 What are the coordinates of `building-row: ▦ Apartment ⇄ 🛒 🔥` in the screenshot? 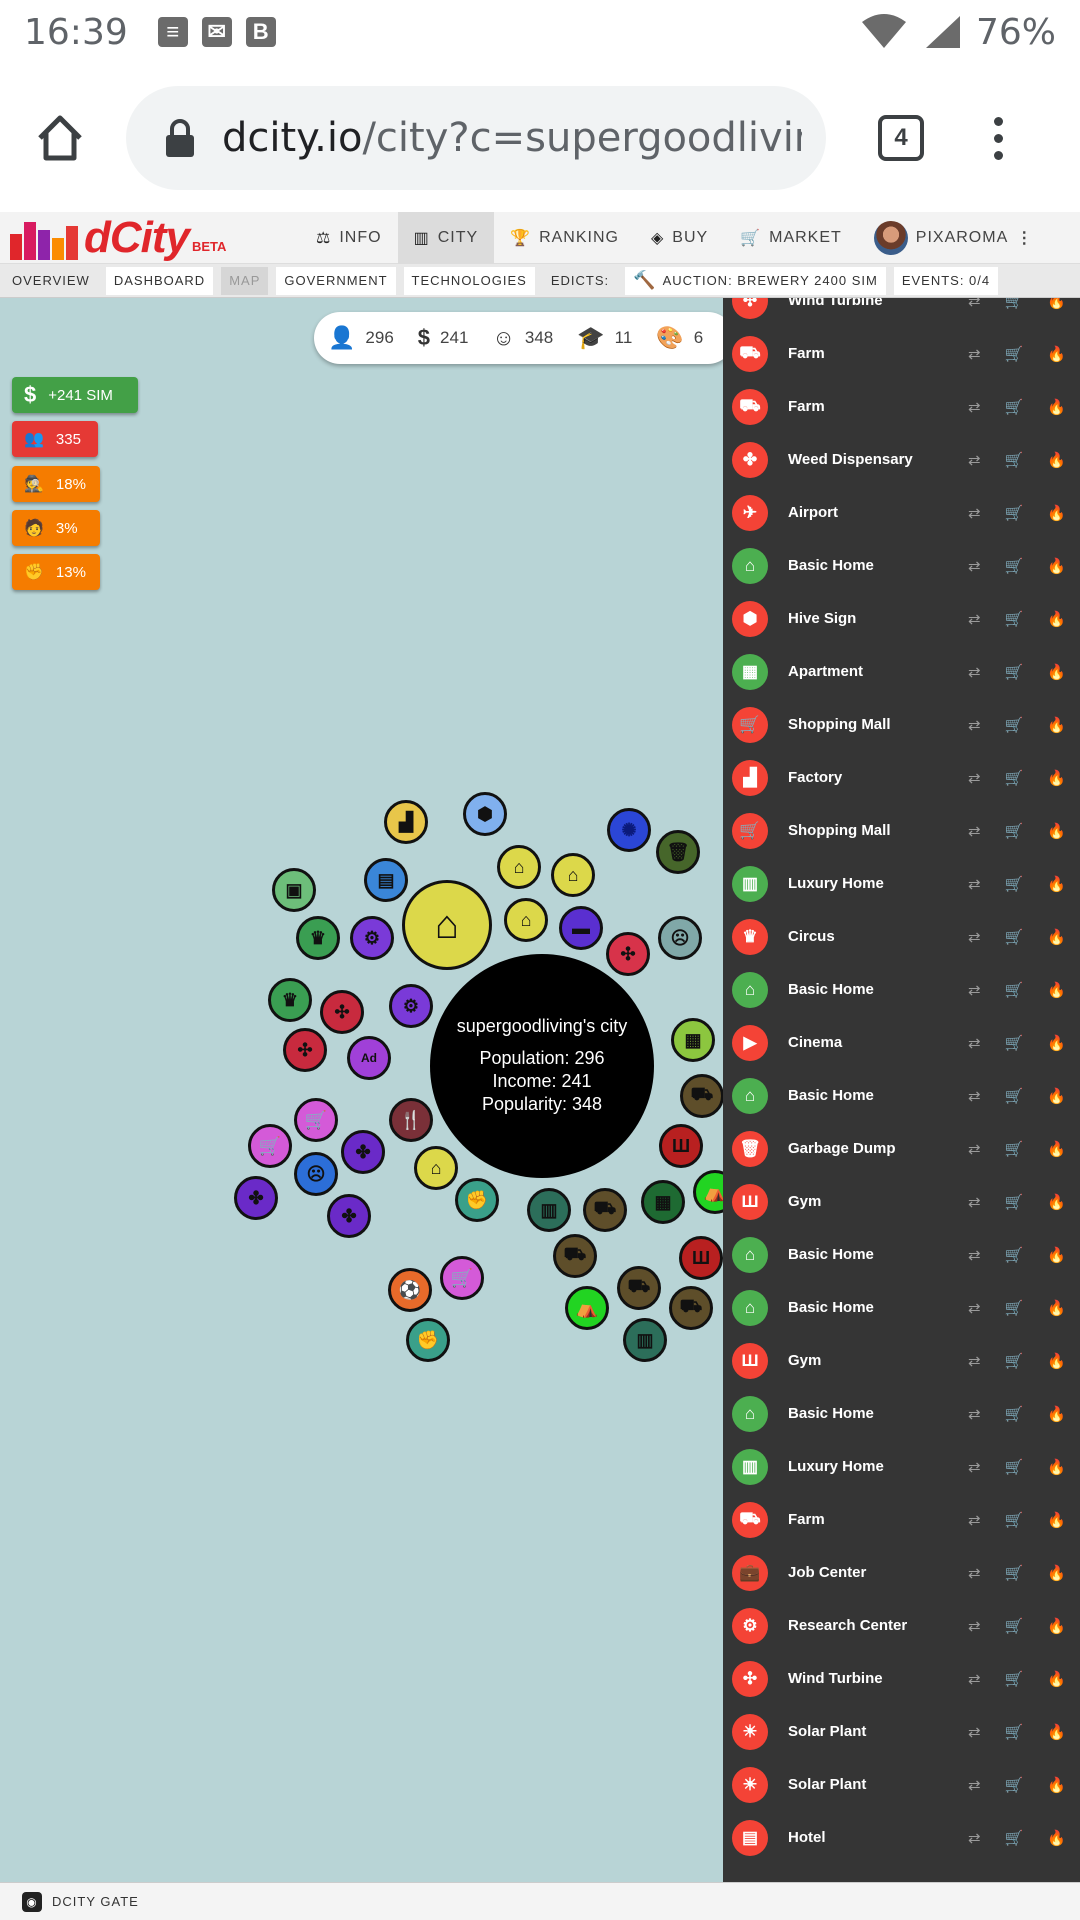 It's located at (901, 671).